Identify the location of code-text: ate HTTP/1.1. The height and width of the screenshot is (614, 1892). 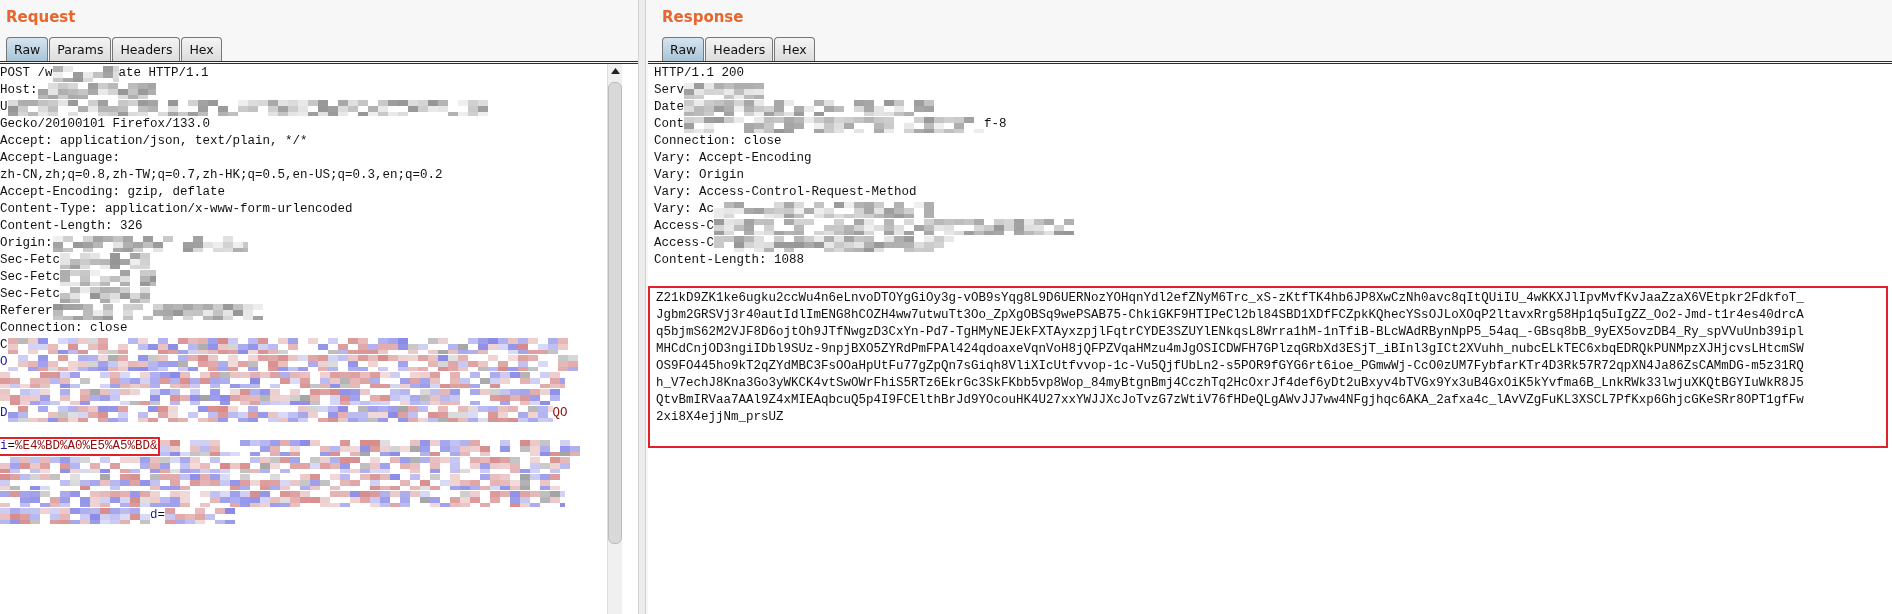
(163, 73).